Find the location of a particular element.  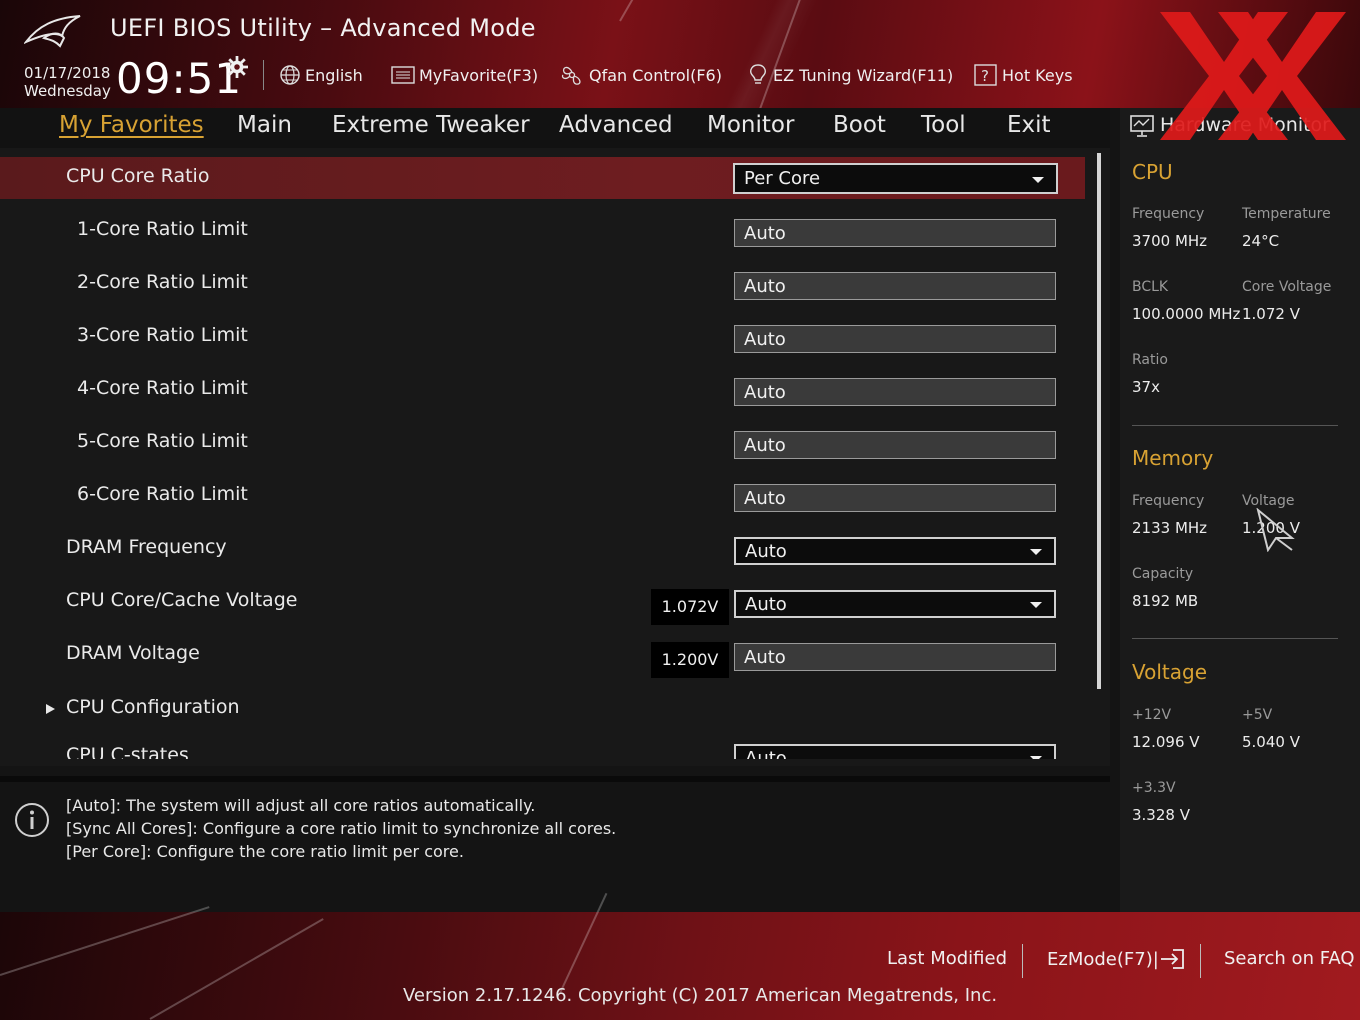

tab-main: Main is located at coordinates (264, 125).